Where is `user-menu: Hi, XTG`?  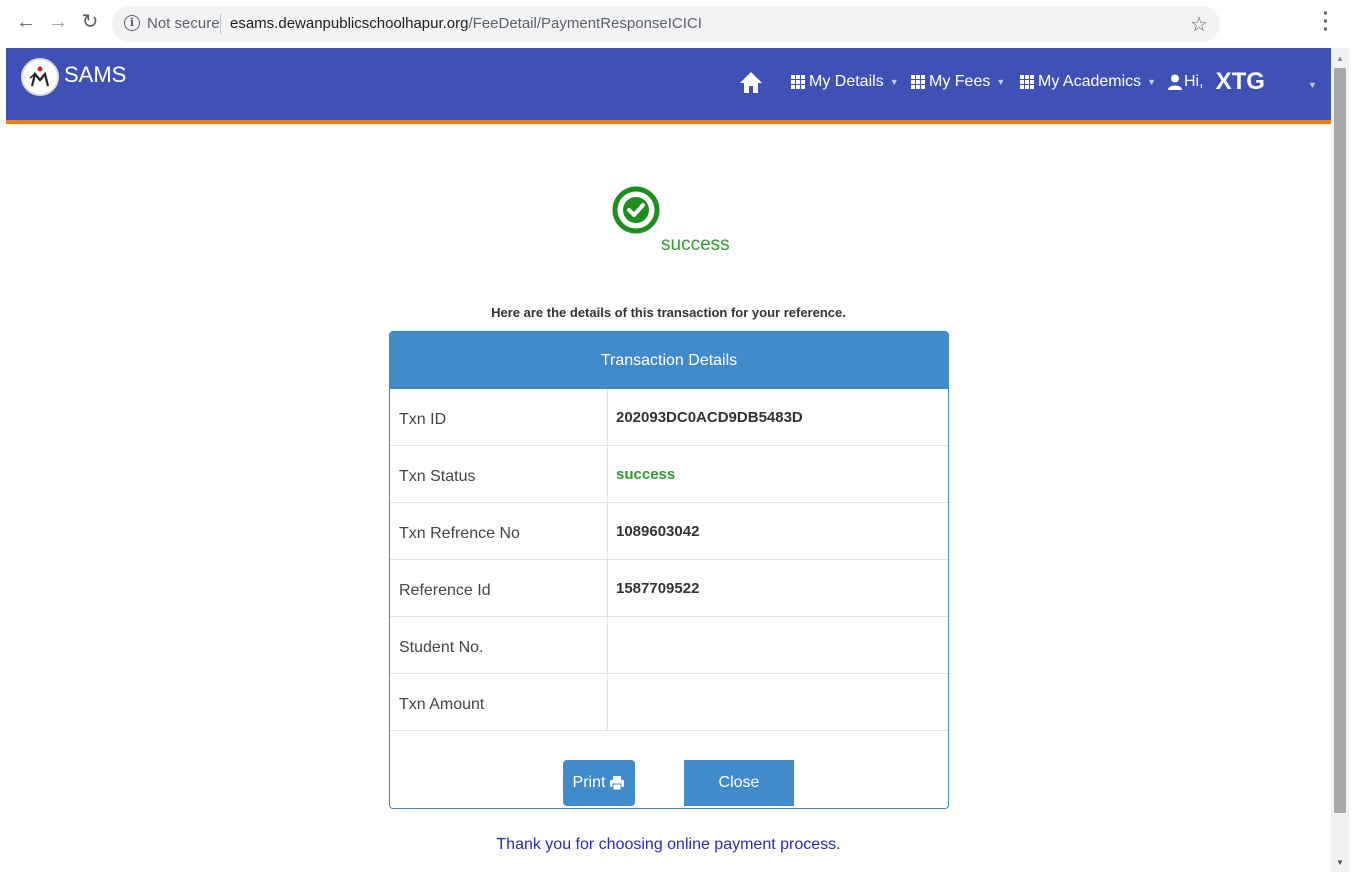 user-menu: Hi, XTG is located at coordinates (1216, 82).